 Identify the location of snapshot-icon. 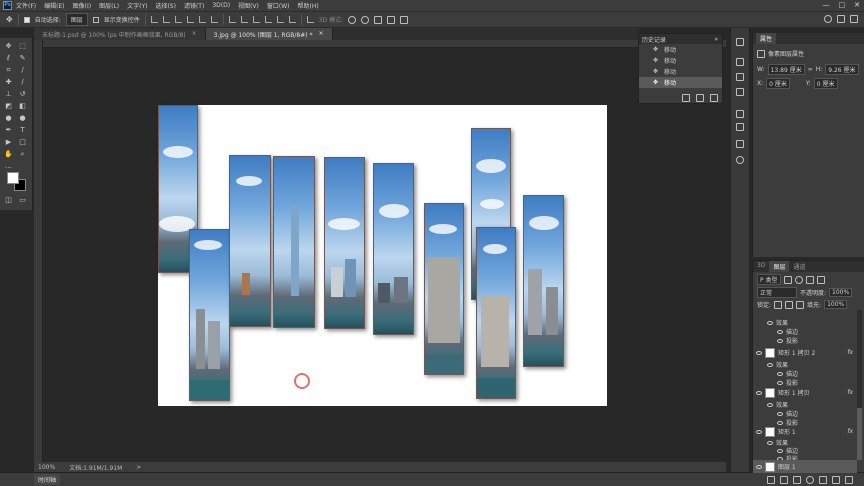
(700, 98).